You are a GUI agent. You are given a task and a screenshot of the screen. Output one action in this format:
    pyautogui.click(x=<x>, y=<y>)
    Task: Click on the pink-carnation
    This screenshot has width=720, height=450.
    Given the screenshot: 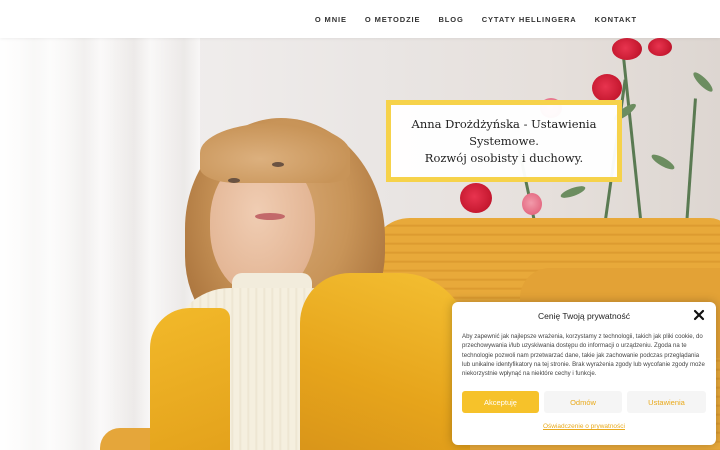 What is the action you would take?
    pyautogui.click(x=532, y=204)
    